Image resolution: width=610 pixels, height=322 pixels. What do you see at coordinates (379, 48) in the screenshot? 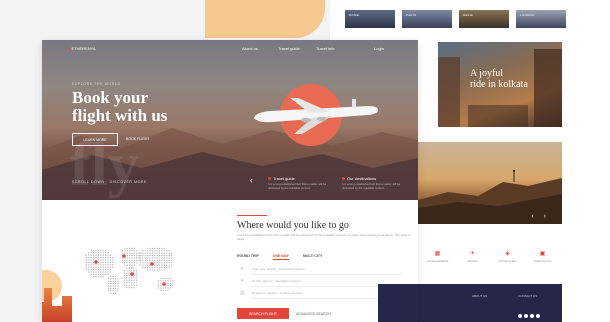
I see `nav-login: Login` at bounding box center [379, 48].